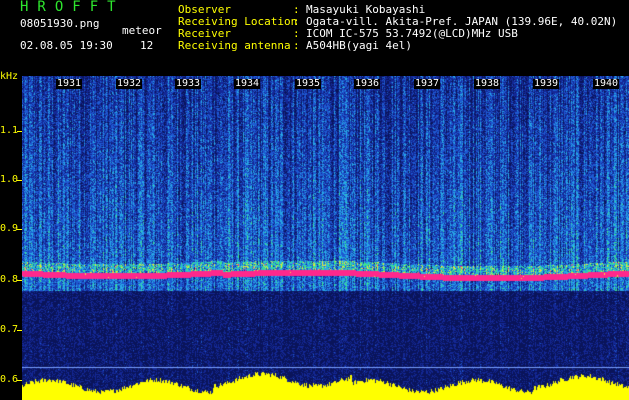 The image size is (629, 400). I want to click on mode-label: meteor, so click(142, 30).